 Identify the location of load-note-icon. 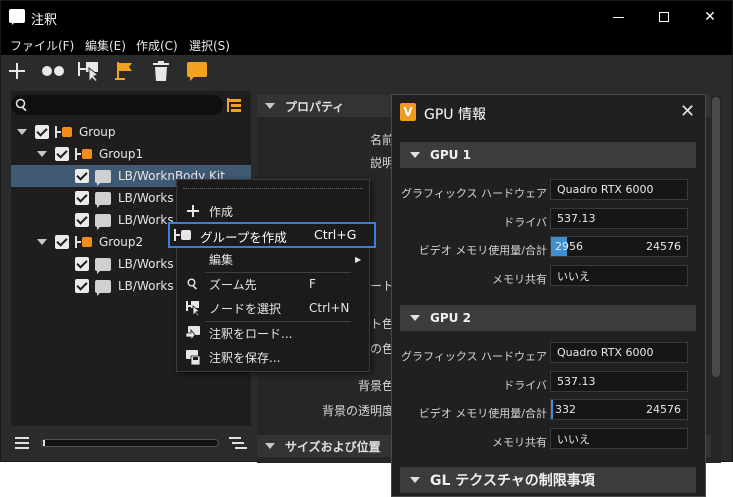
(193, 333).